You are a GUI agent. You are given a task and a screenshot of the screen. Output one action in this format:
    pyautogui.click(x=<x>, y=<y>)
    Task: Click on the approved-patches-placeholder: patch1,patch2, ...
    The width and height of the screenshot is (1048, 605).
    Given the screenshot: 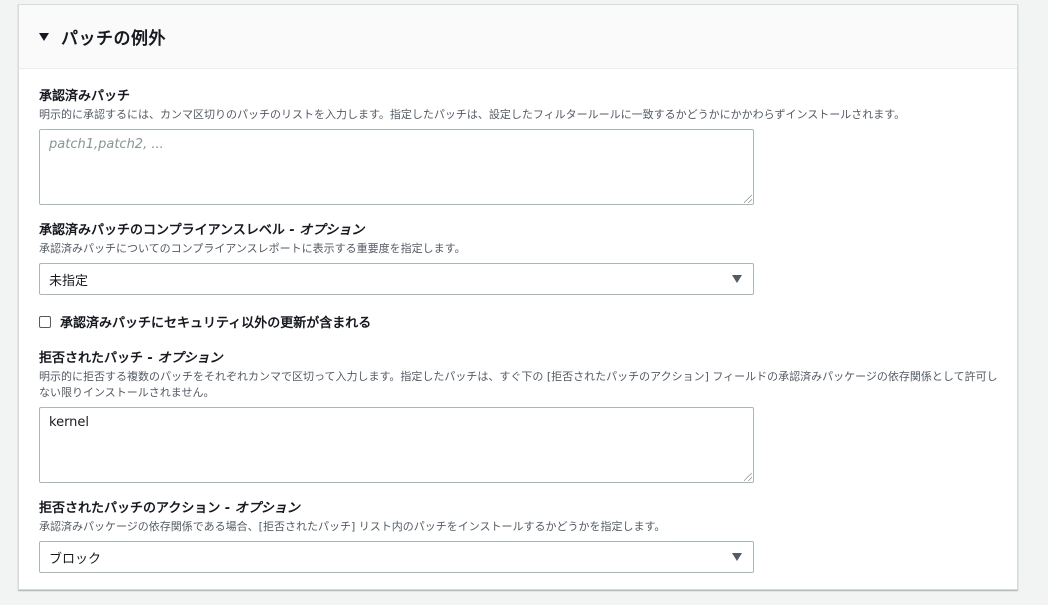 What is the action you would take?
    pyautogui.click(x=106, y=144)
    